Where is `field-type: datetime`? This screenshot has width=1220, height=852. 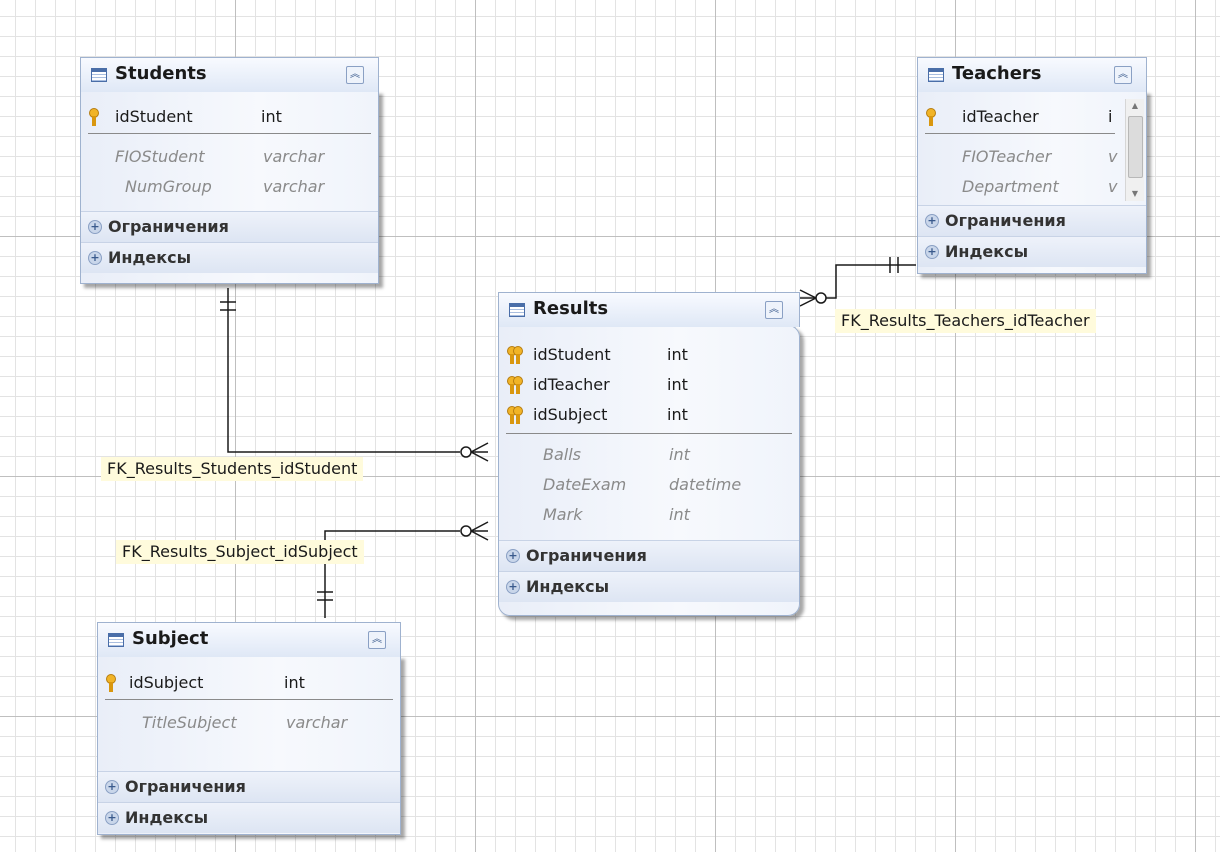
field-type: datetime is located at coordinates (705, 484).